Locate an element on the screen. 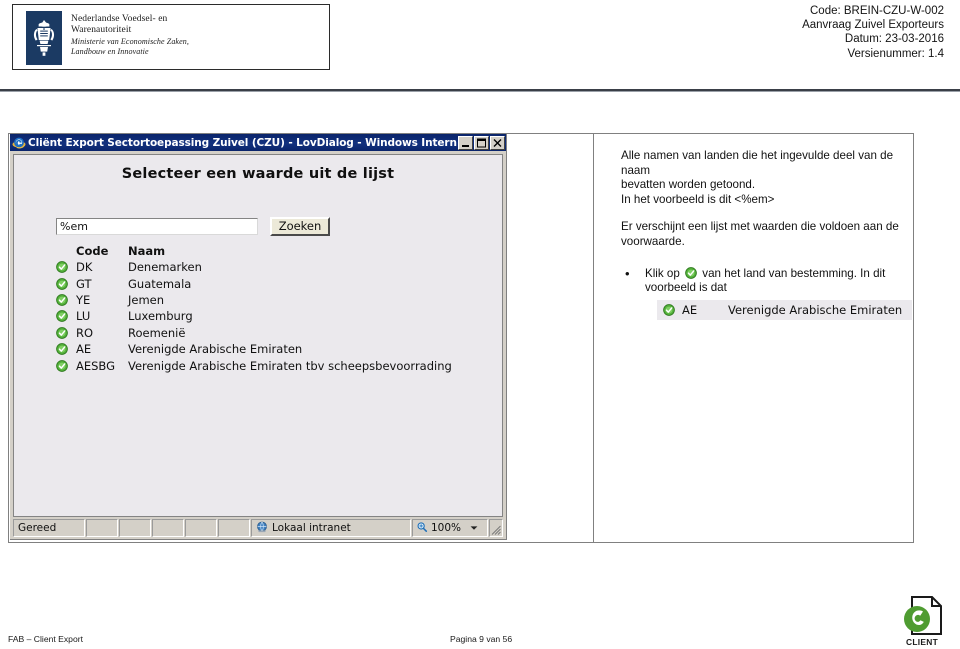 Image resolution: width=960 pixels, height=649 pixels. table-row: GT Guatemala is located at coordinates (254, 283).